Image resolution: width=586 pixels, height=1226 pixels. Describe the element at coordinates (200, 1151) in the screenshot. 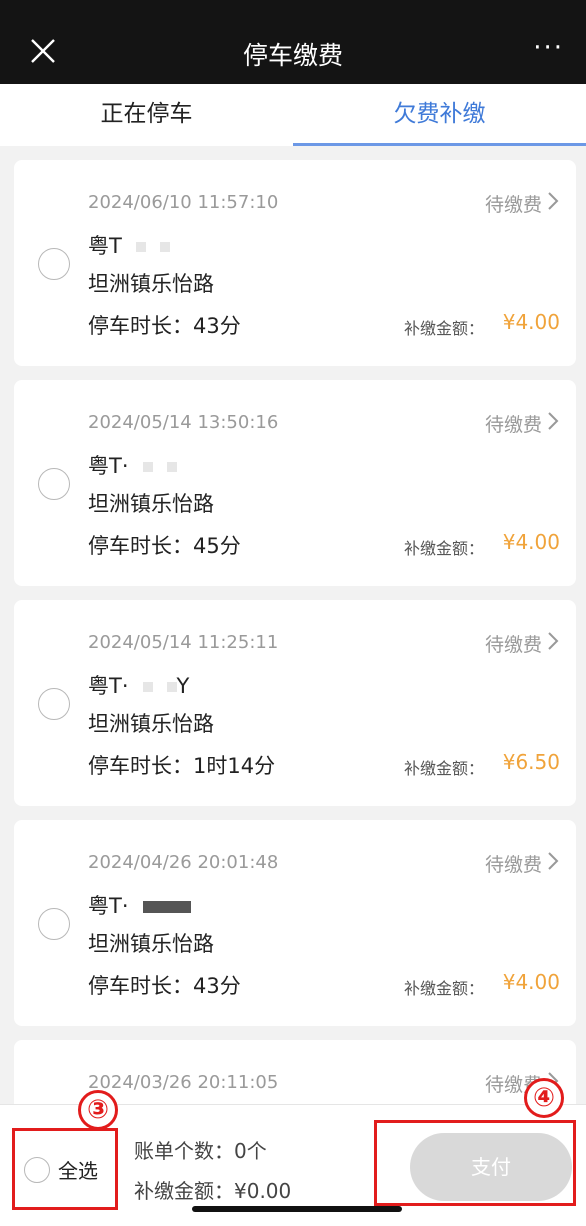

I see `bill-count: 账单个数：0个` at that location.